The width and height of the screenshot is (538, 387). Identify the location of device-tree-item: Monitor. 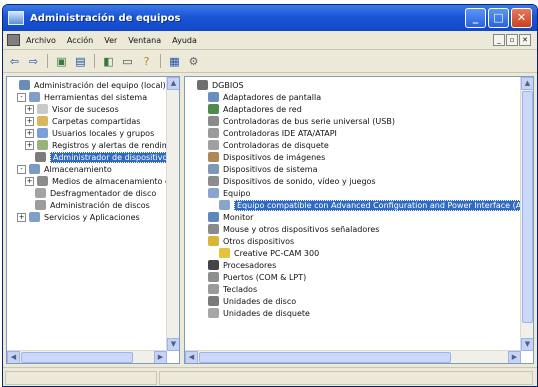
(354, 217).